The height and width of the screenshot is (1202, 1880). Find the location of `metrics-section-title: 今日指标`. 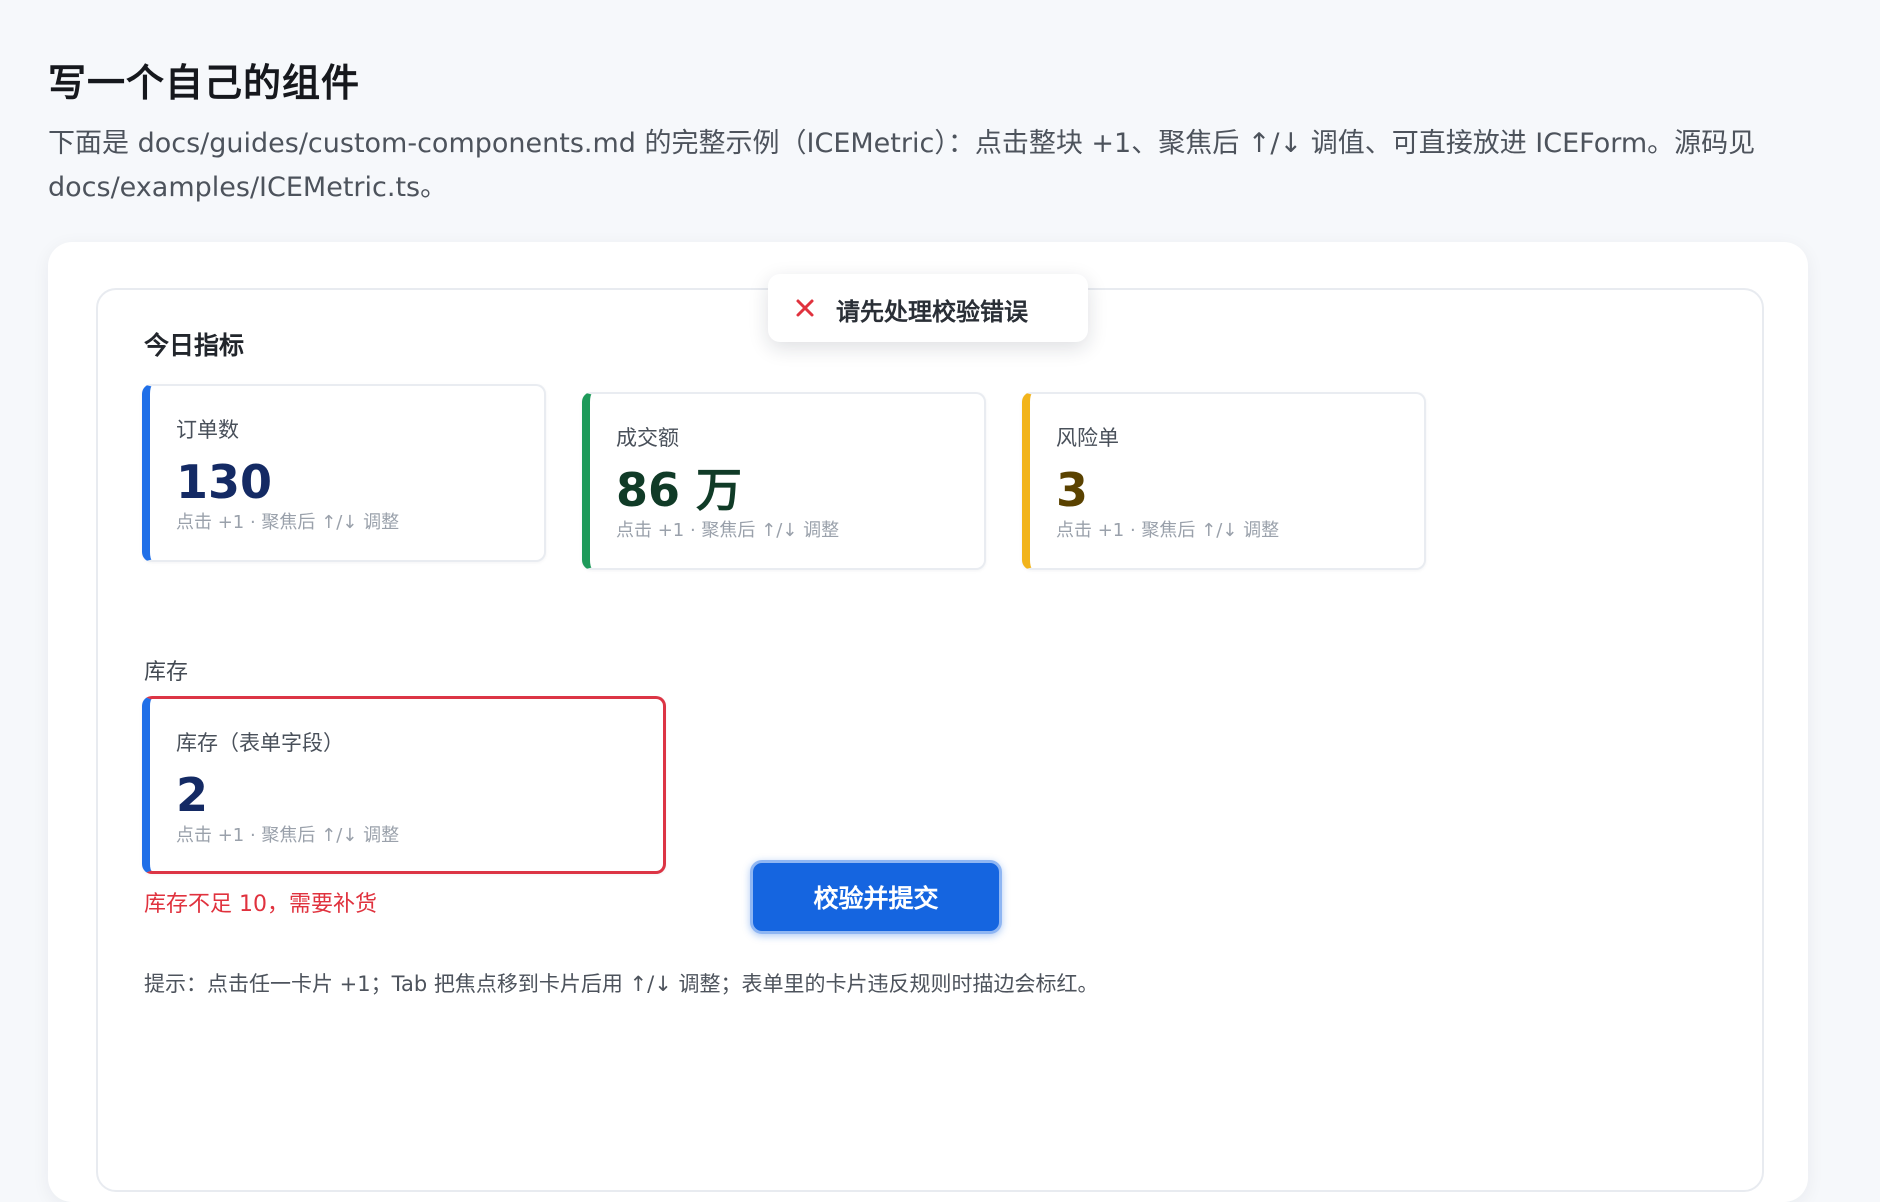

metrics-section-title: 今日指标 is located at coordinates (194, 345).